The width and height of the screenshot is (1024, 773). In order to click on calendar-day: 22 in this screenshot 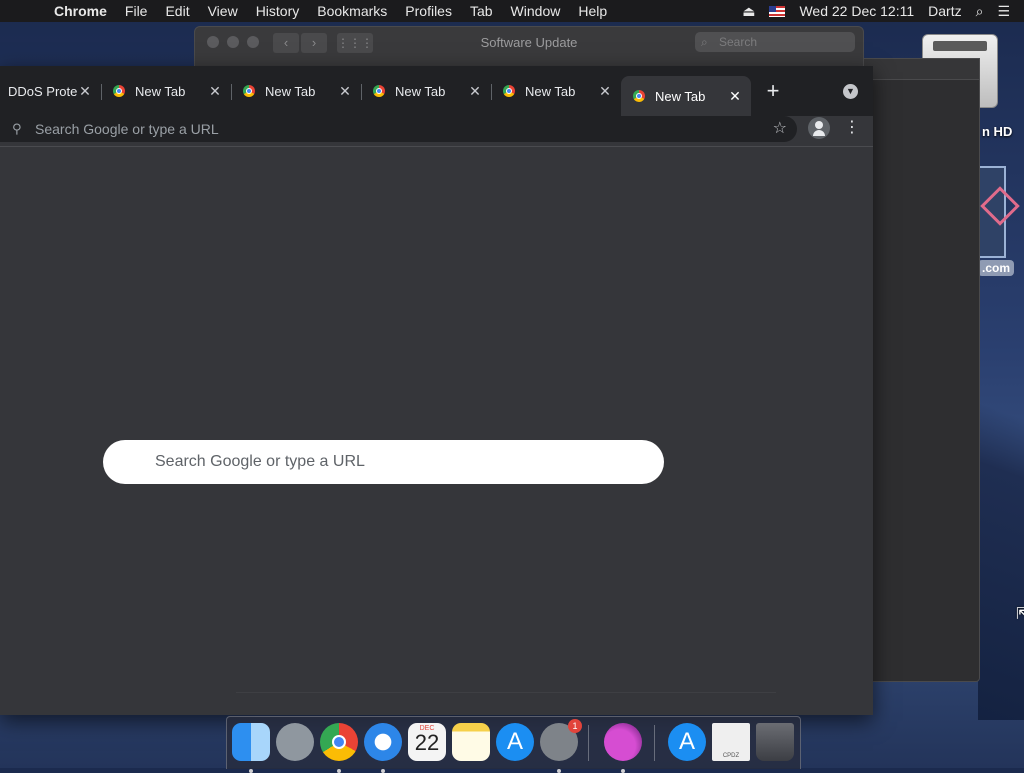, I will do `click(427, 742)`.